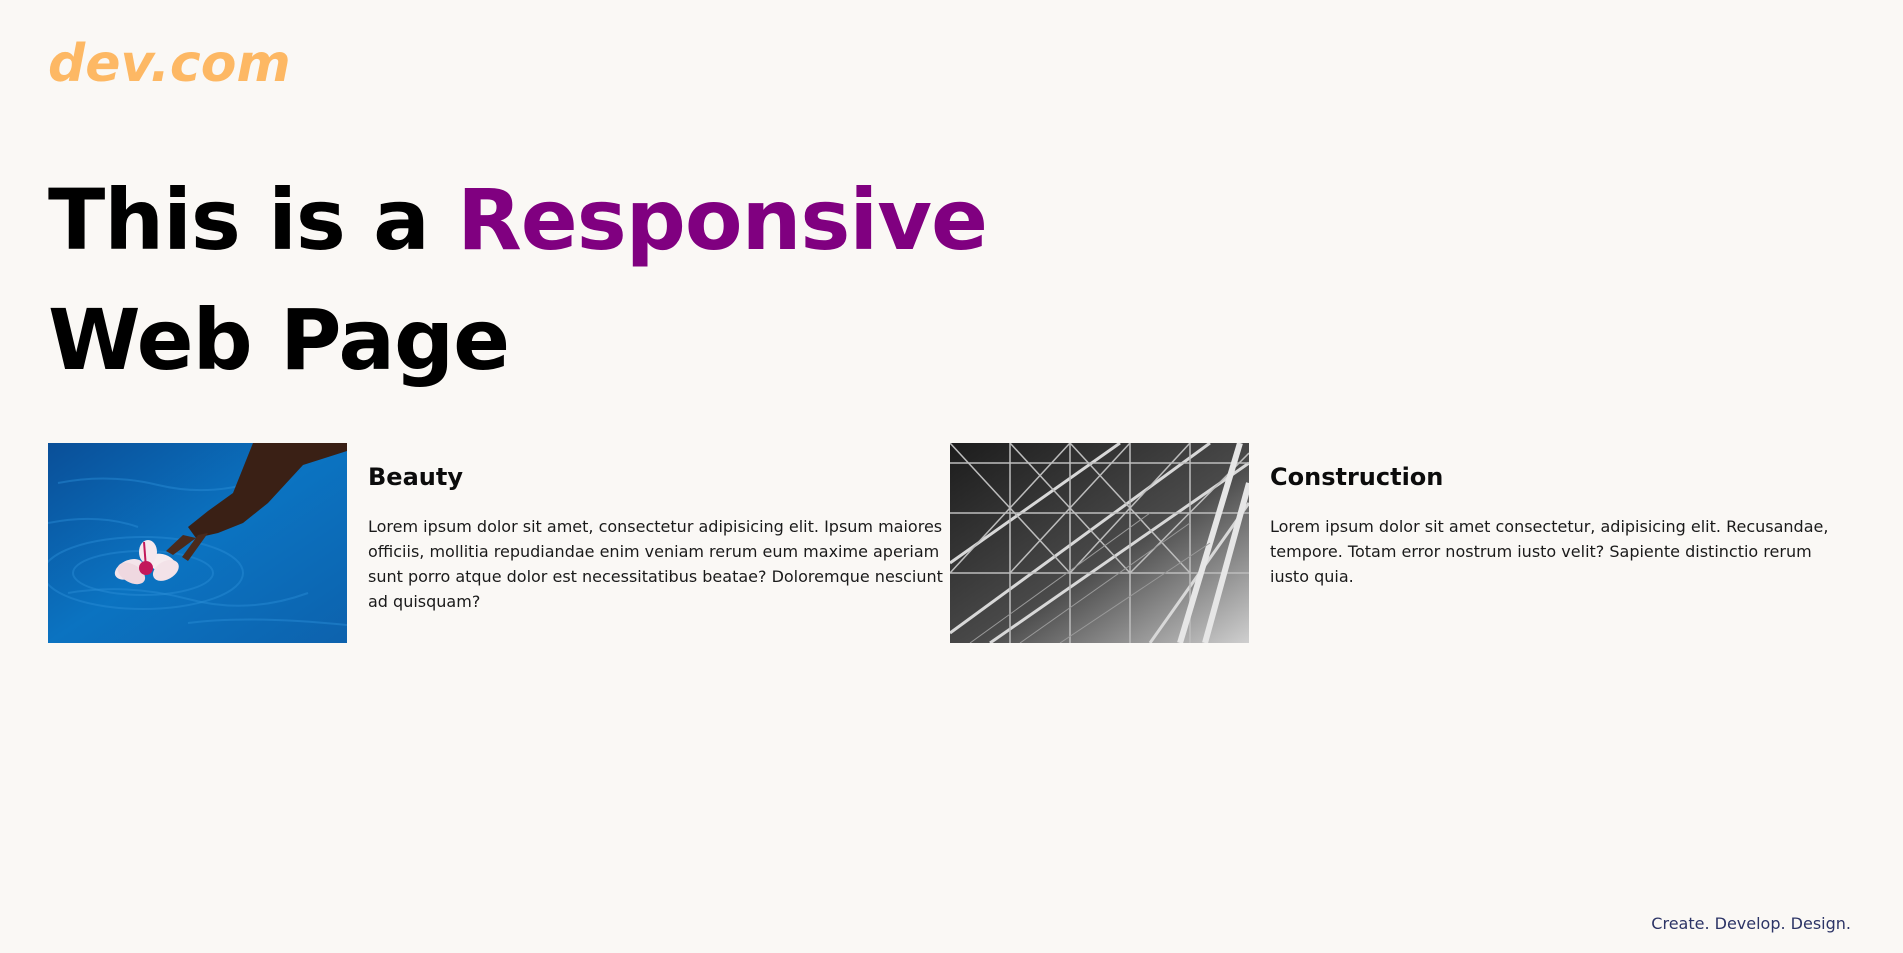 Image resolution: width=1903 pixels, height=953 pixels. I want to click on hero-line-1: This is a Responsive, so click(518, 220).